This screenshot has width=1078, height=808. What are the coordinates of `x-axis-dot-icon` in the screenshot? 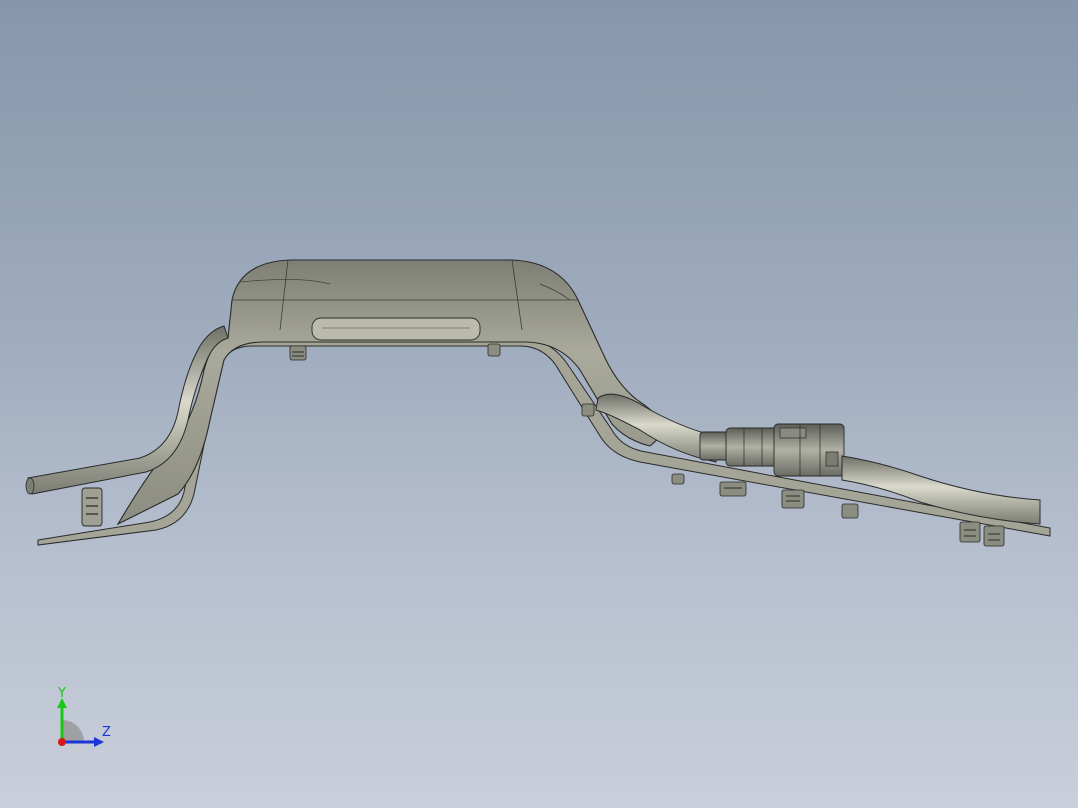 It's located at (62, 742).